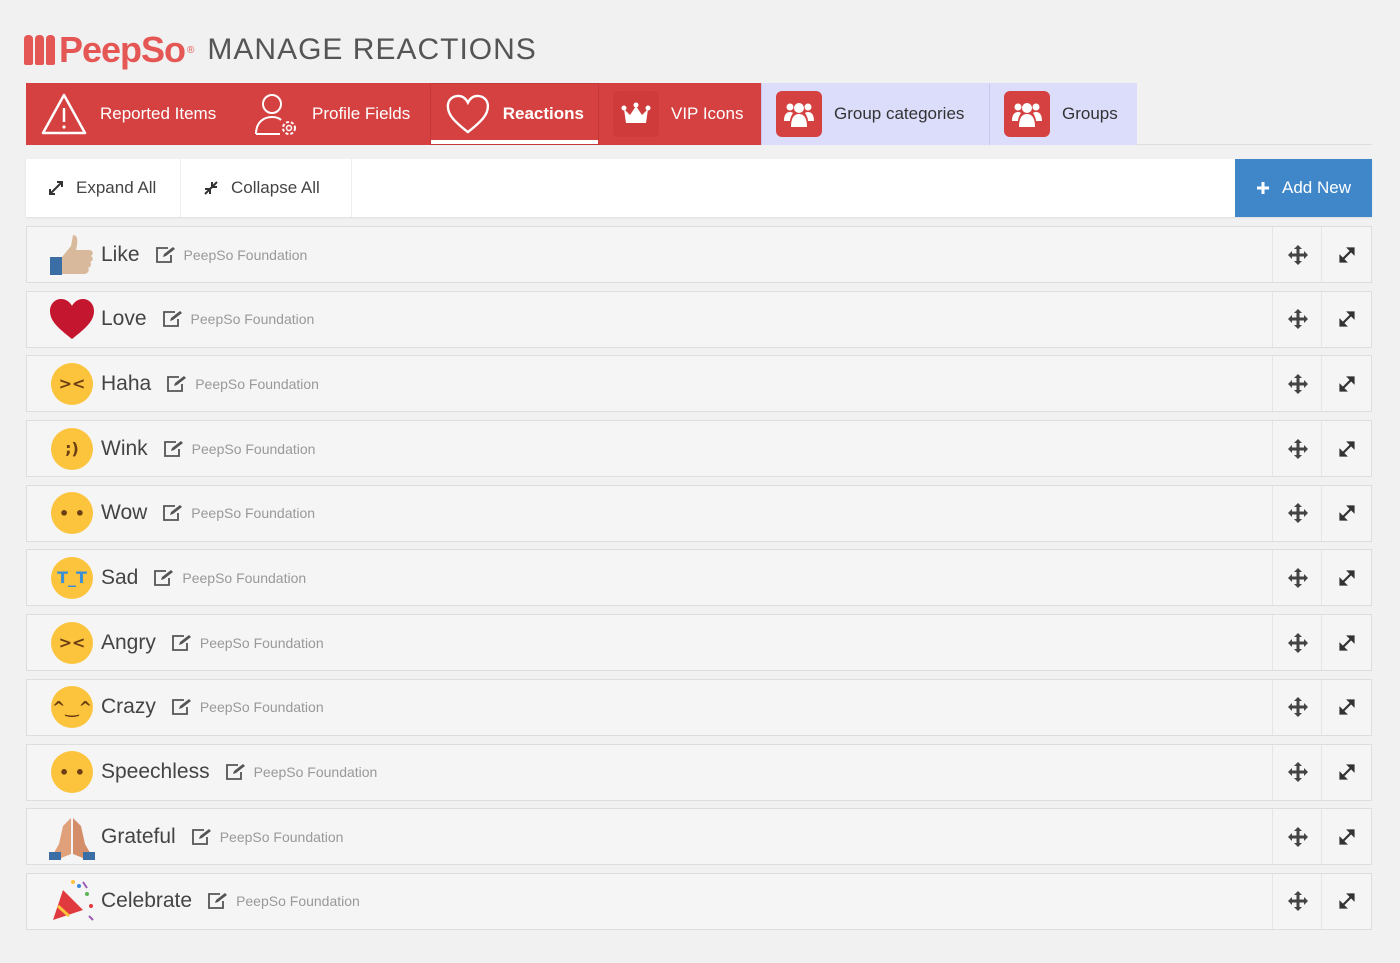 This screenshot has height=963, width=1400. I want to click on reaction-row-sad: T_T Sad PeepSo Foundation, so click(699, 578).